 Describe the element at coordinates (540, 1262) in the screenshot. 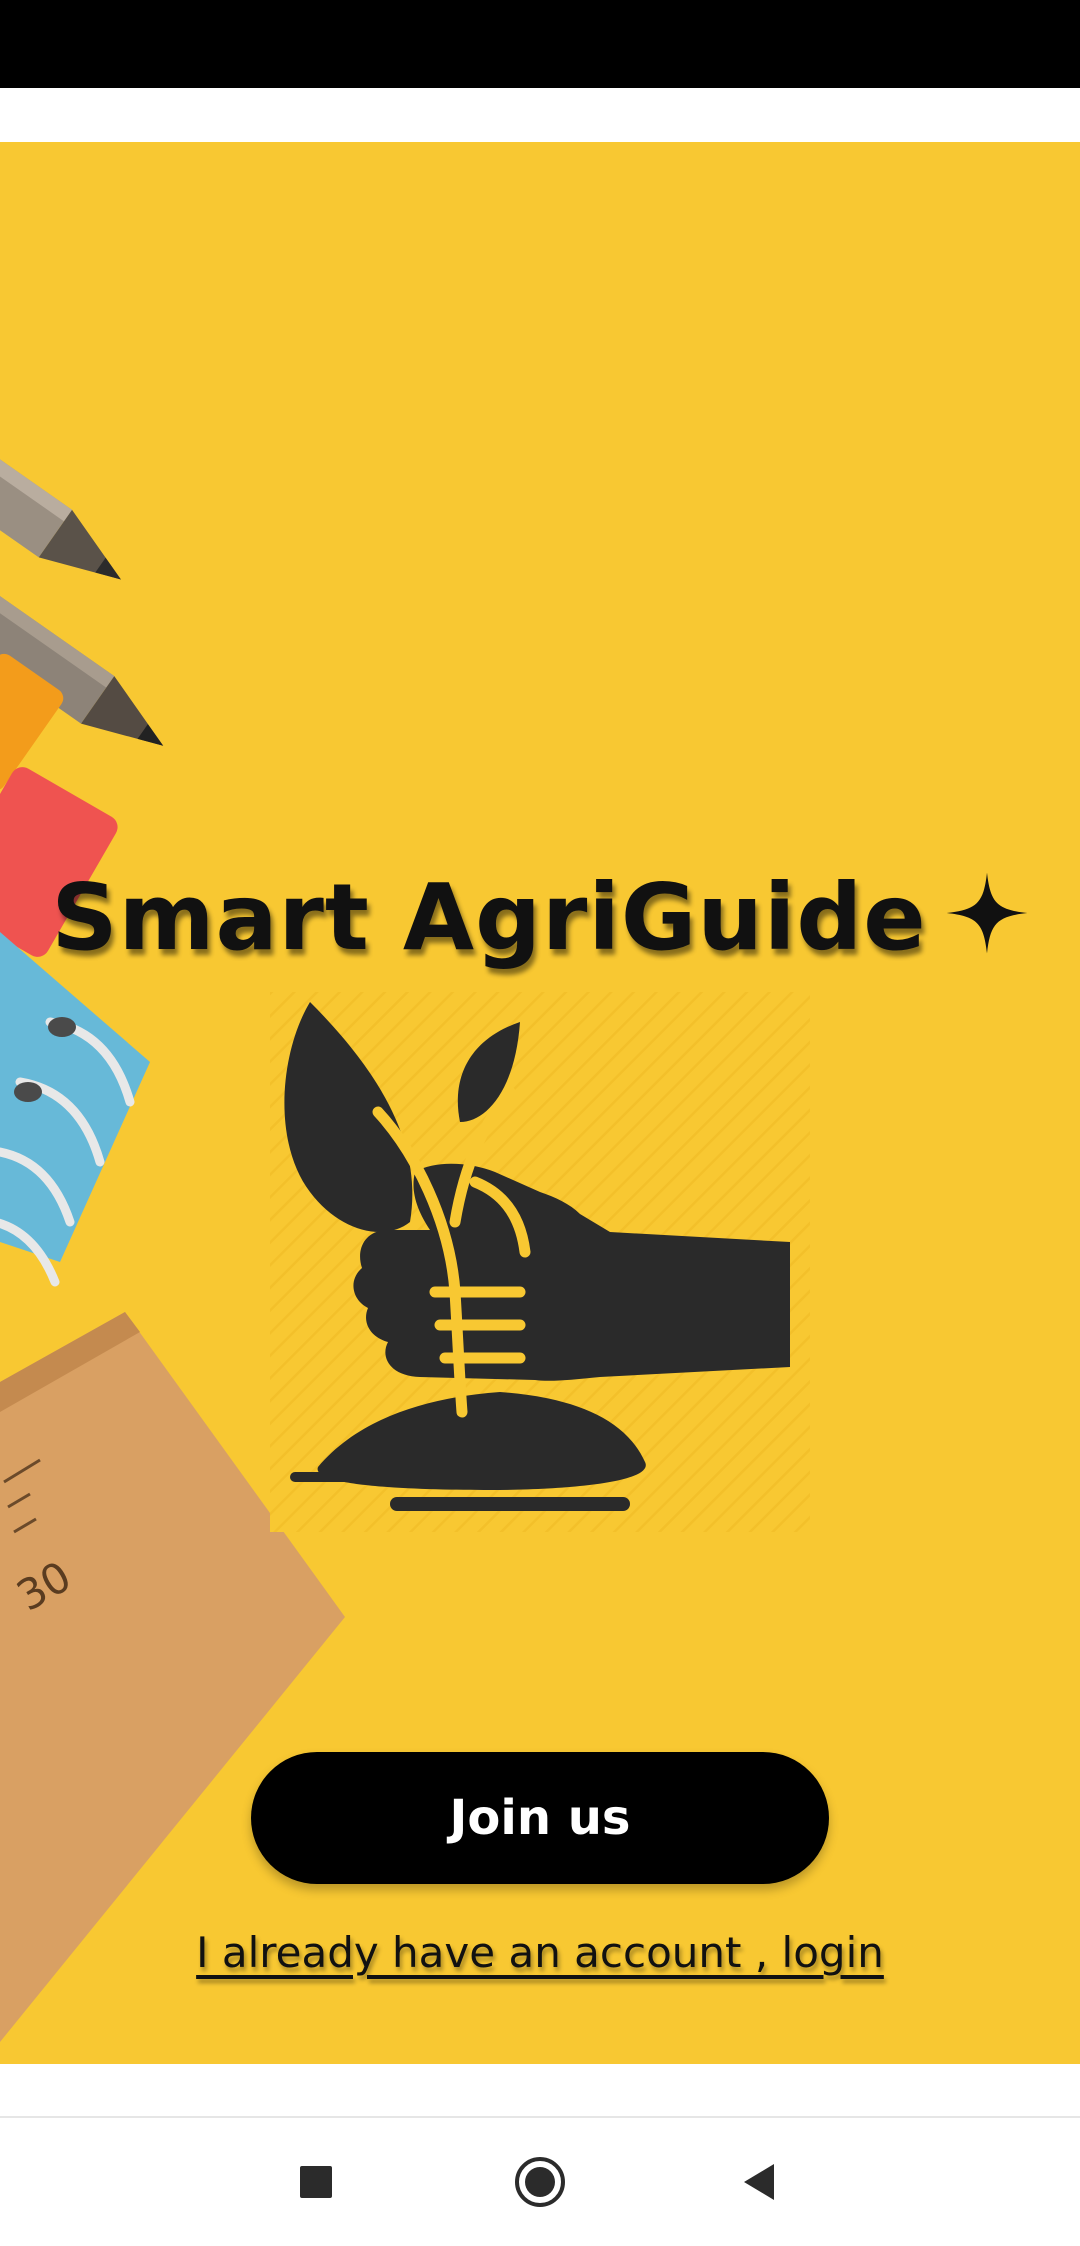

I see `hand-holding-plant-icon` at that location.